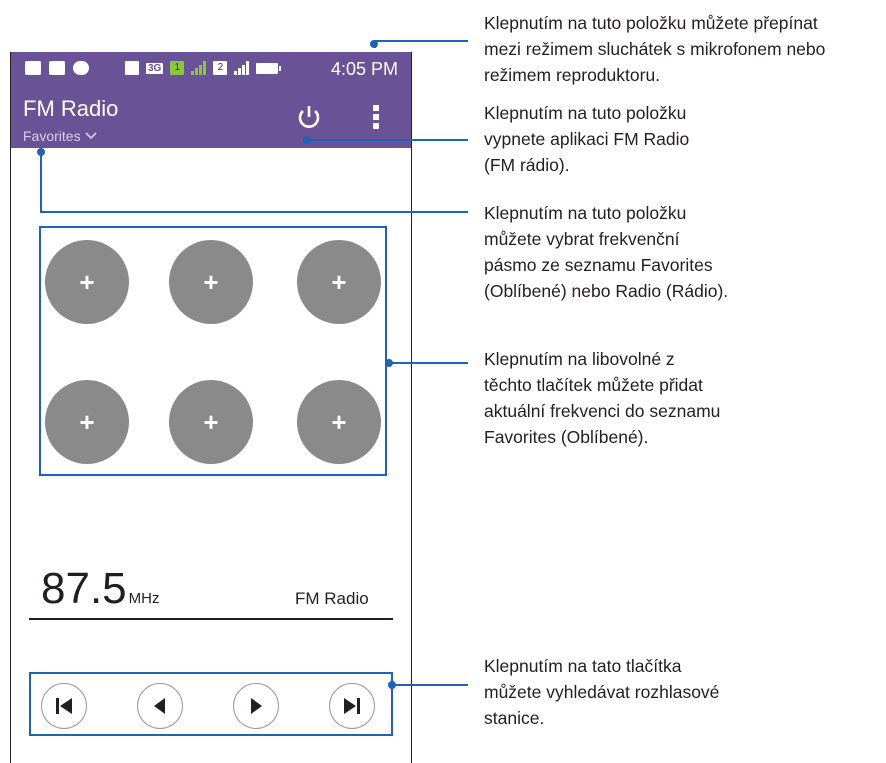 The width and height of the screenshot is (886, 763). Describe the element at coordinates (527, 165) in the screenshot. I see `callout-line: (FM rádio).` at that location.